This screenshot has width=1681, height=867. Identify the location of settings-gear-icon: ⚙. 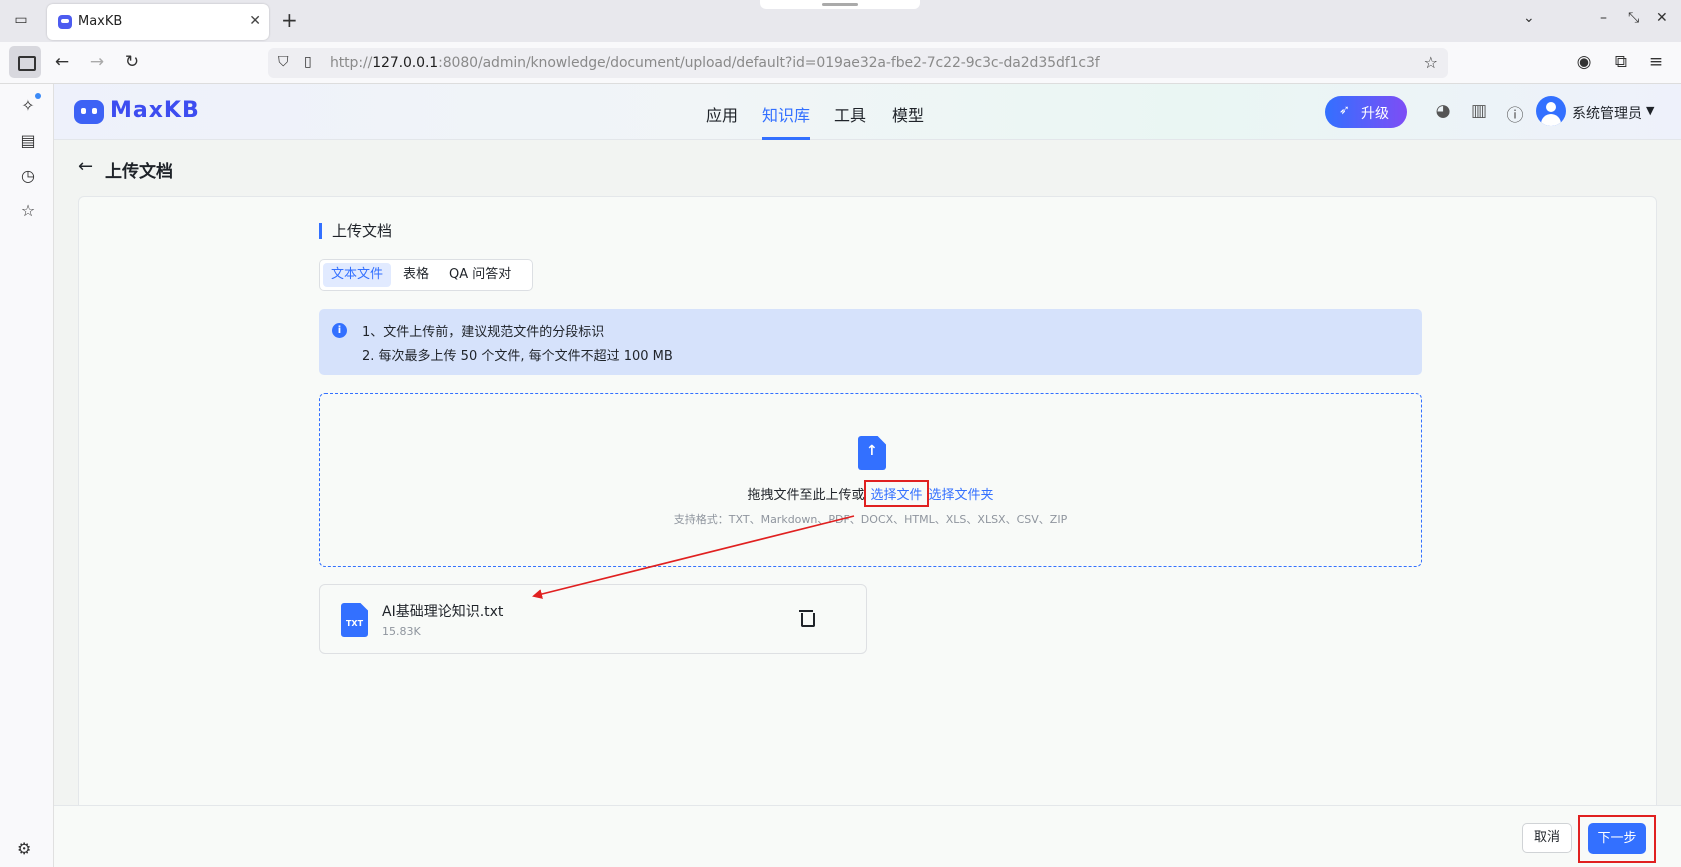
(24, 848).